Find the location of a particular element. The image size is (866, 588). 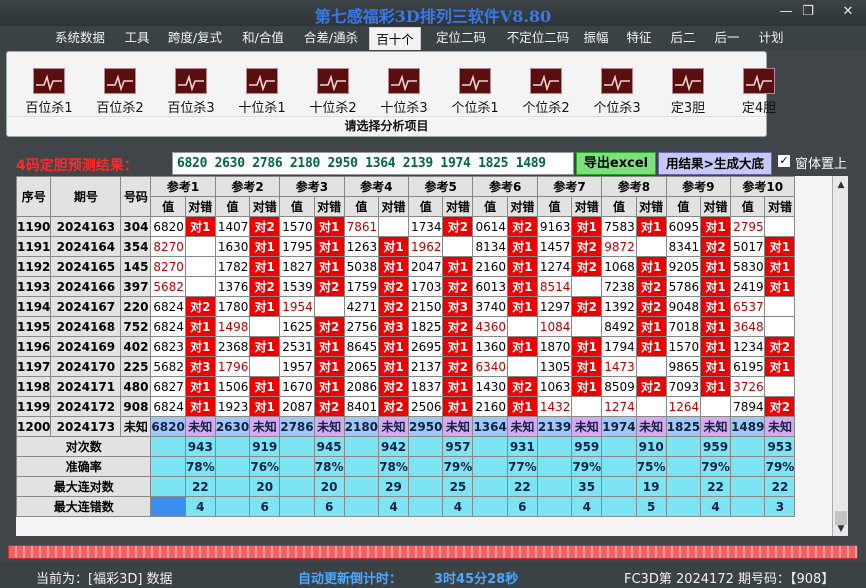

cell-value: 6824 is located at coordinates (168, 306).